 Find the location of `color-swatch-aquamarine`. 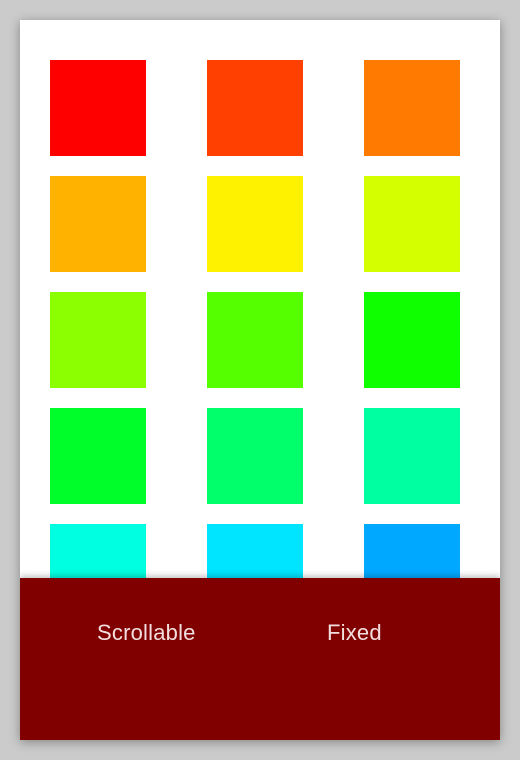

color-swatch-aquamarine is located at coordinates (412, 456).